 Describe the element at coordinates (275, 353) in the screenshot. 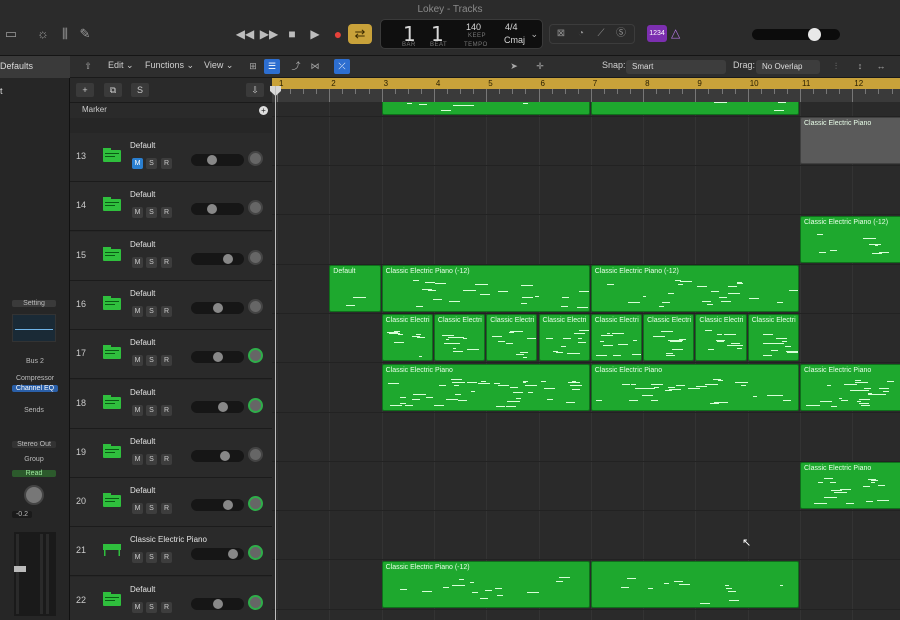

I see `playhead` at that location.